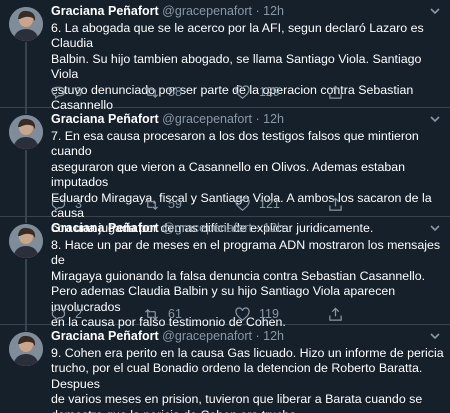 The image size is (450, 413). What do you see at coordinates (163, 92) in the screenshot?
I see `retweet-button: 58` at bounding box center [163, 92].